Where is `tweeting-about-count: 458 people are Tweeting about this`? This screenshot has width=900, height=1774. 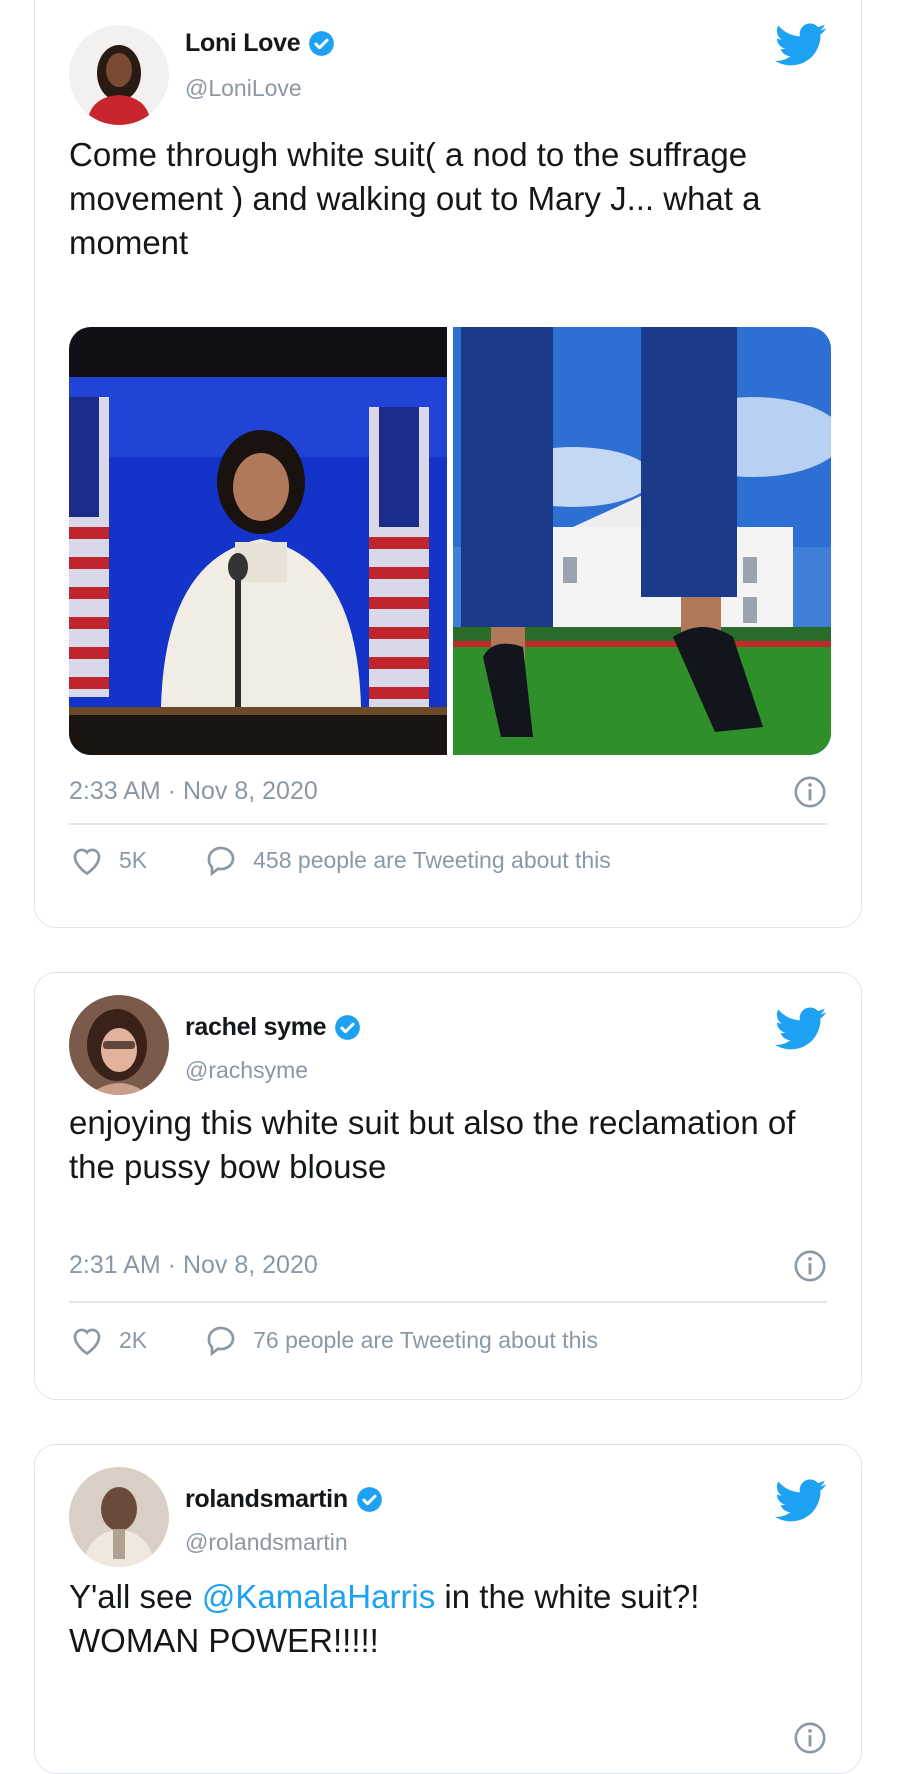
tweeting-about-count: 458 people are Tweeting about this is located at coordinates (432, 860).